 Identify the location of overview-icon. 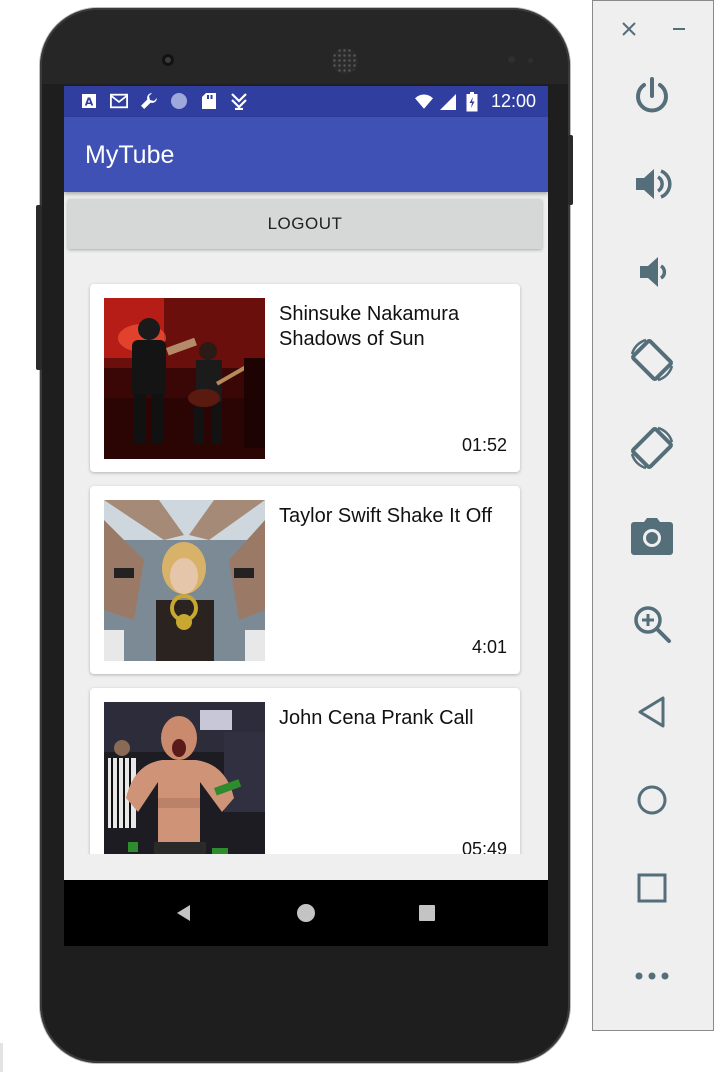
(652, 888).